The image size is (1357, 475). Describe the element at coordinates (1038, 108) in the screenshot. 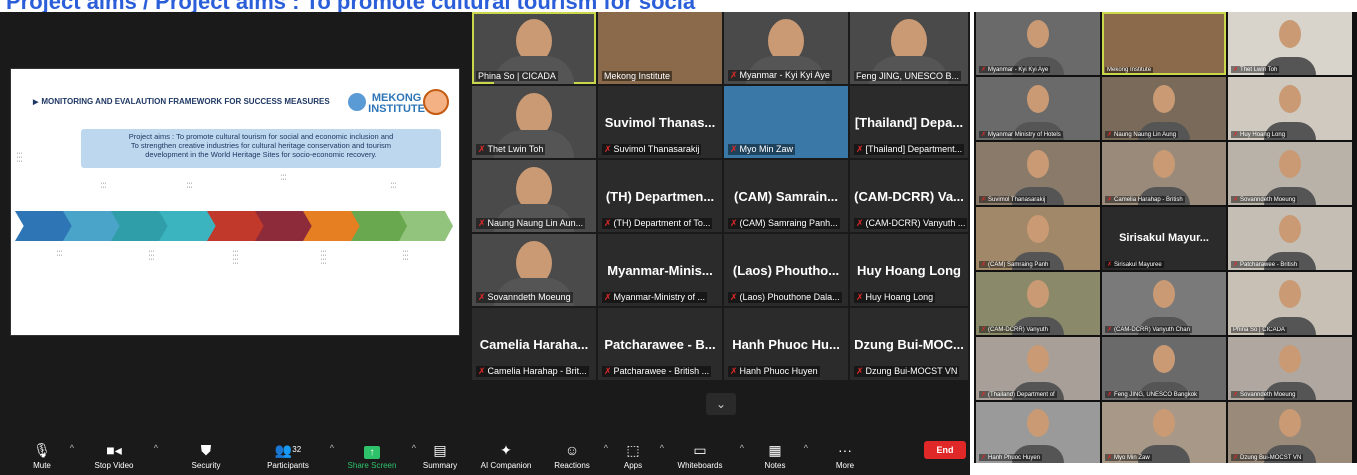

I see `participant-tile: ✗ Myanmar Ministry of Hotels` at that location.